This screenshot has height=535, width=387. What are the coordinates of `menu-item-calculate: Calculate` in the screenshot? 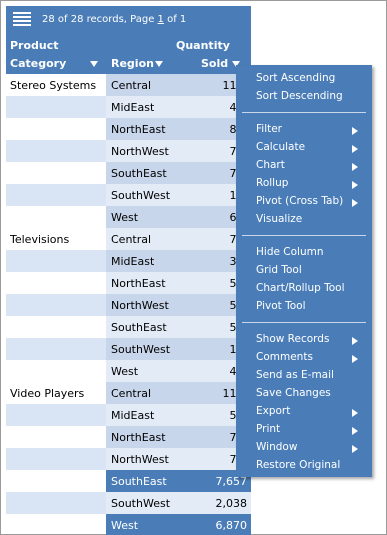 It's located at (304, 148).